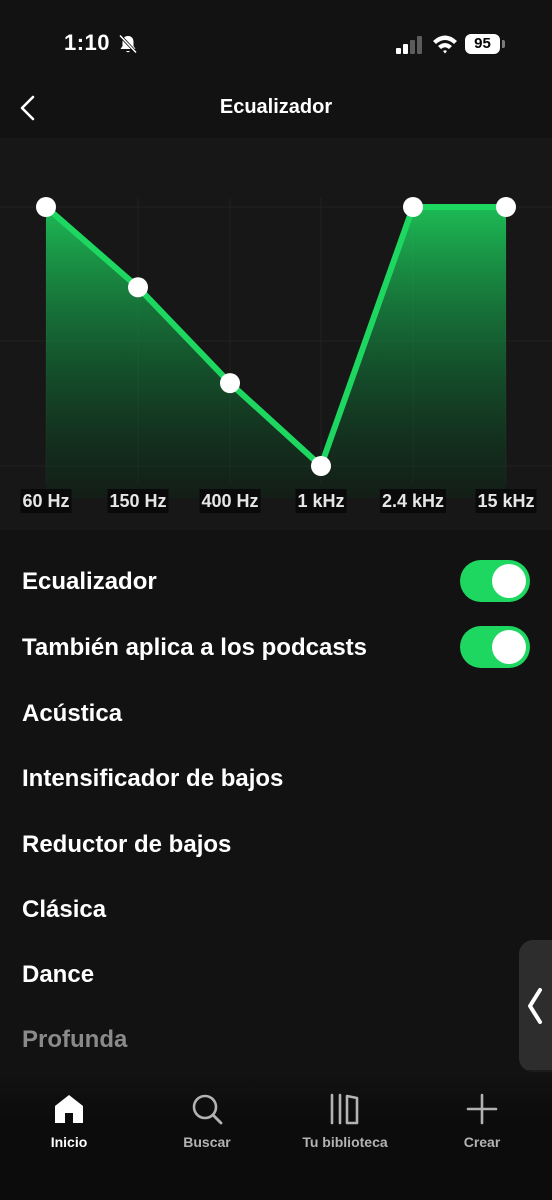 The image size is (552, 1200). What do you see at coordinates (137, 501) in the screenshot?
I see `eq-band-label: 150 Hz` at bounding box center [137, 501].